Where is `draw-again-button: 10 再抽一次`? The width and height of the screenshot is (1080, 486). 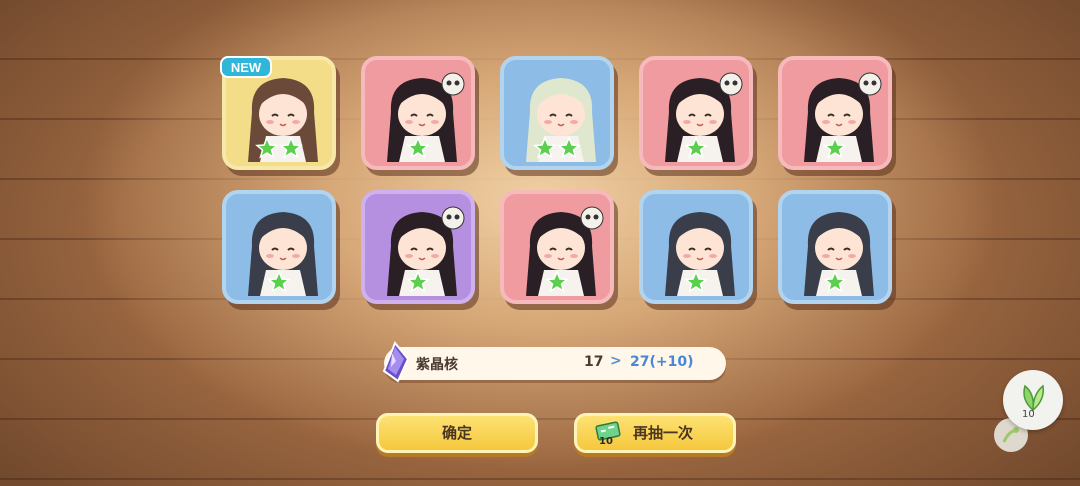 draw-again-button: 10 再抽一次 is located at coordinates (655, 433).